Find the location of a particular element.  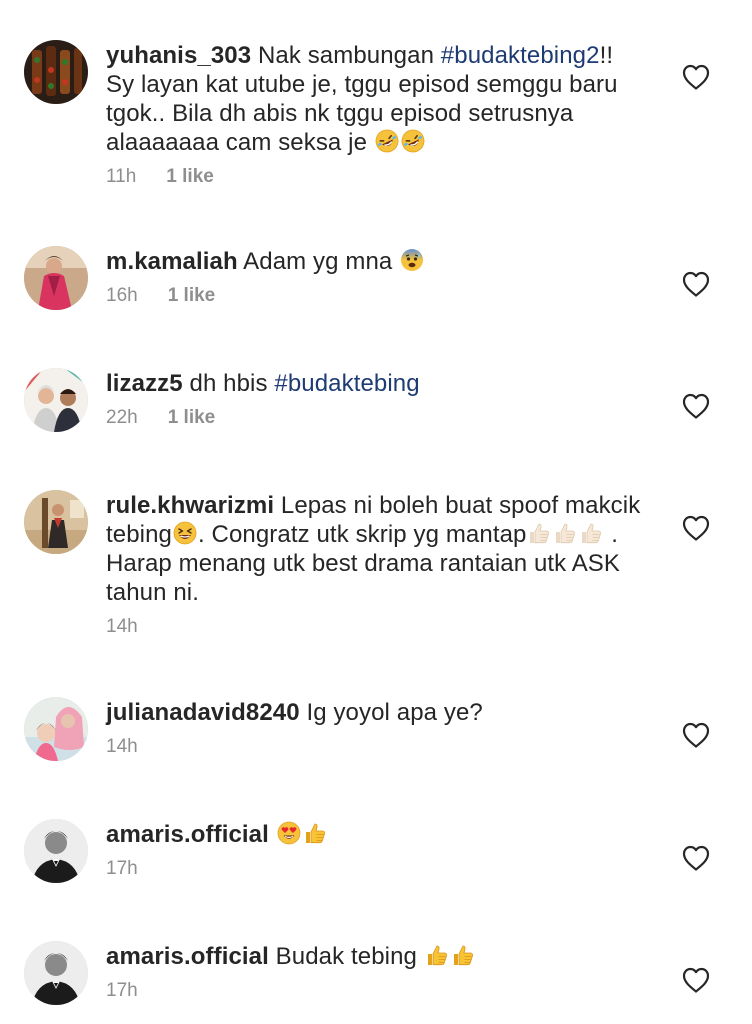

anxious-emoji-icon is located at coordinates (412, 260).